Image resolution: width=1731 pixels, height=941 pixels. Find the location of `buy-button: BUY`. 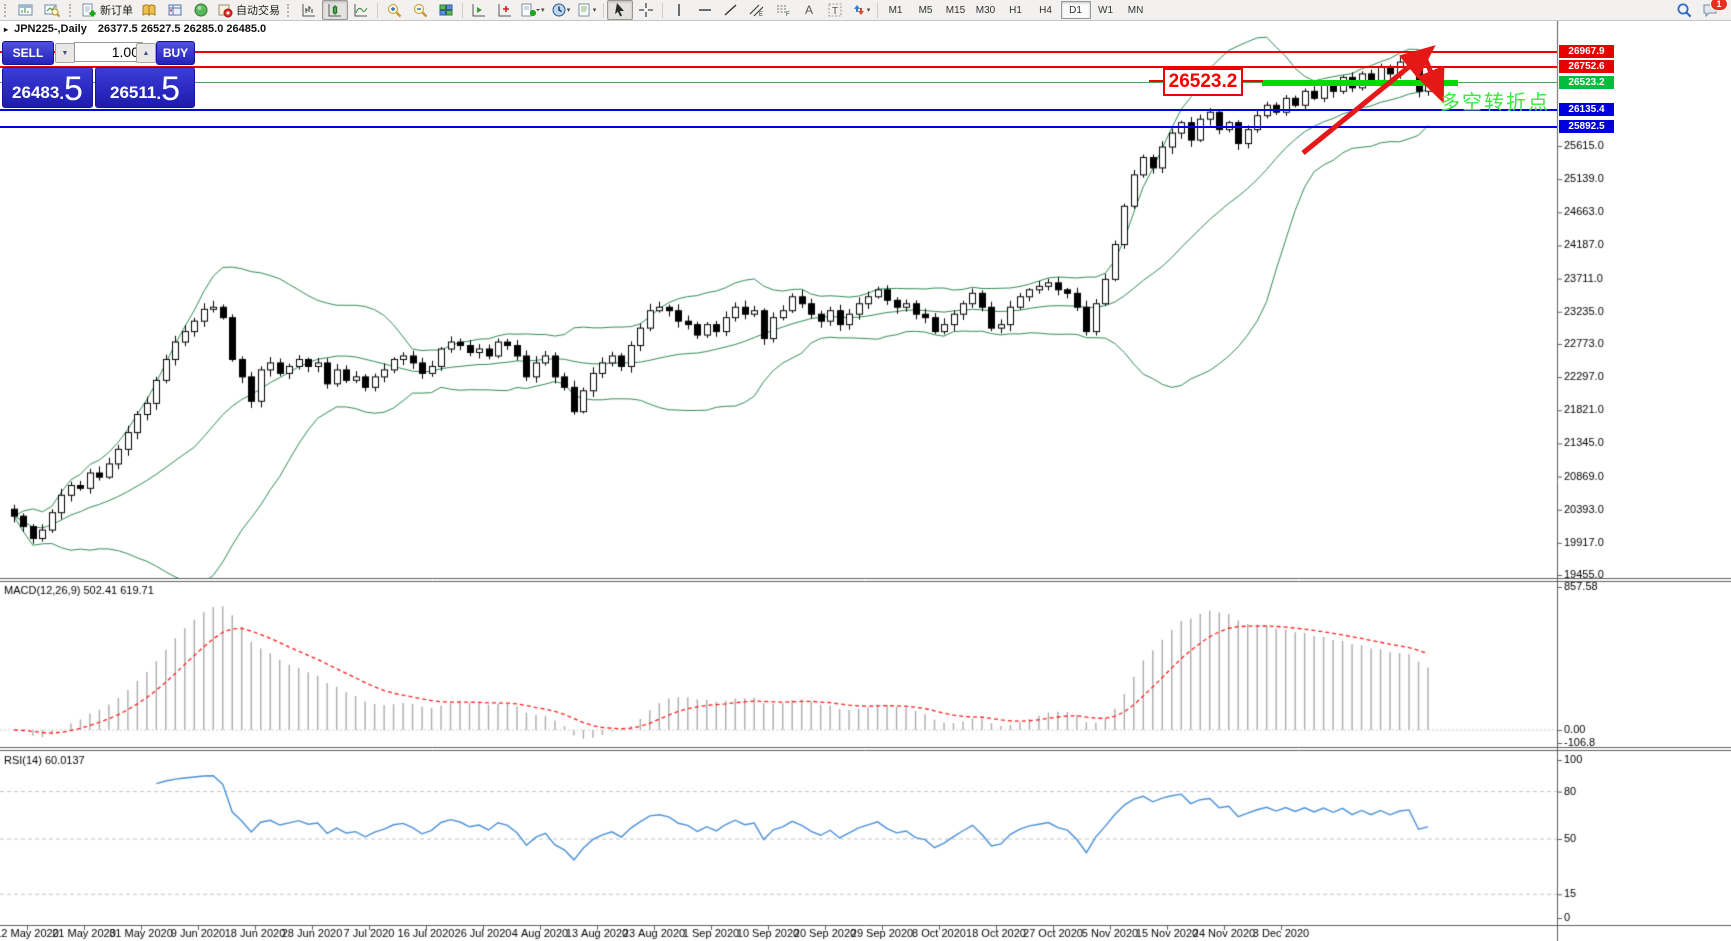

buy-button: BUY is located at coordinates (175, 53).